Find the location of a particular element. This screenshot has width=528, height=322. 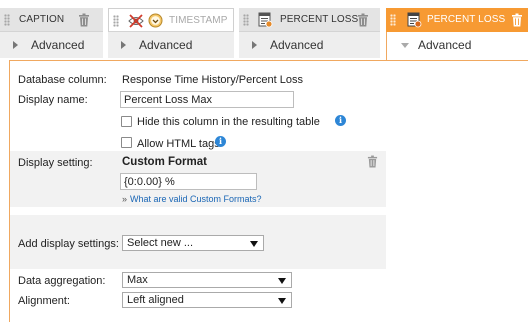

custom-format-input is located at coordinates (188, 181).